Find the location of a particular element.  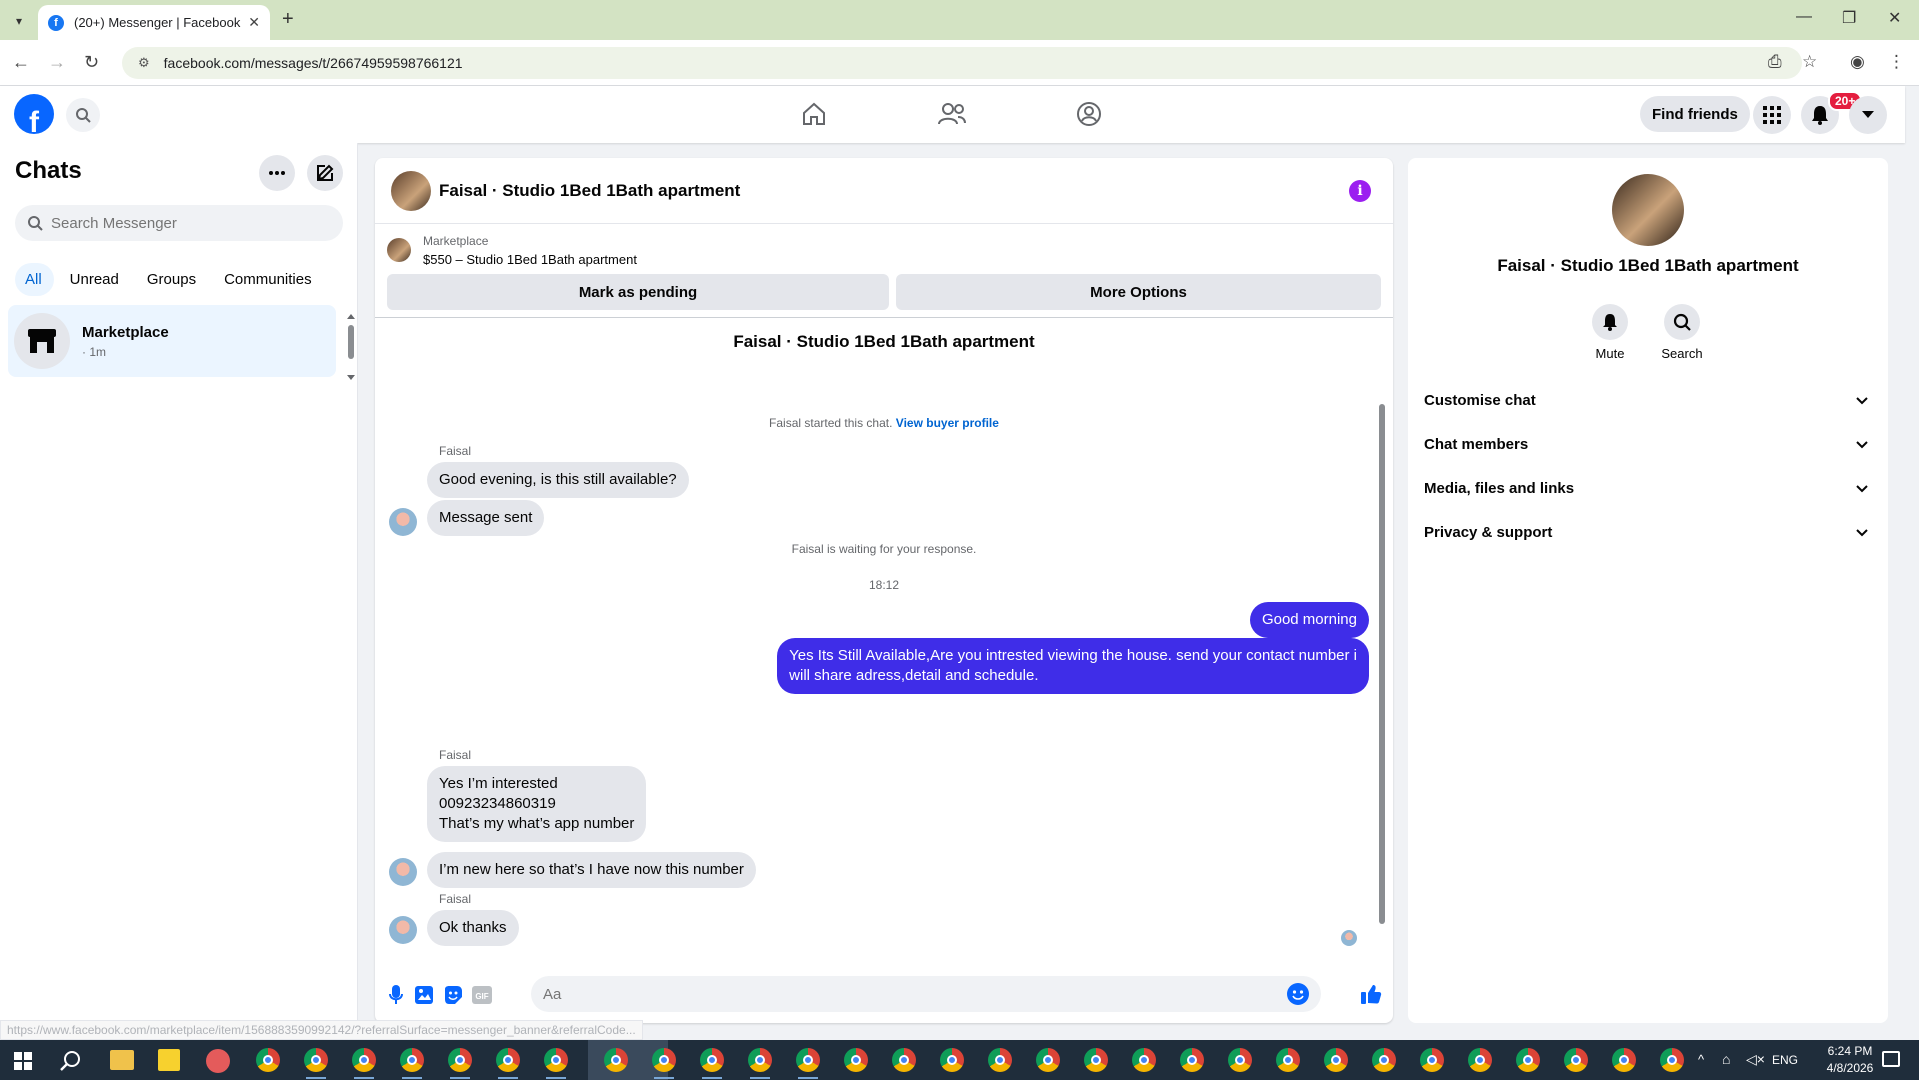

minimize-icon: — is located at coordinates (1804, 17).